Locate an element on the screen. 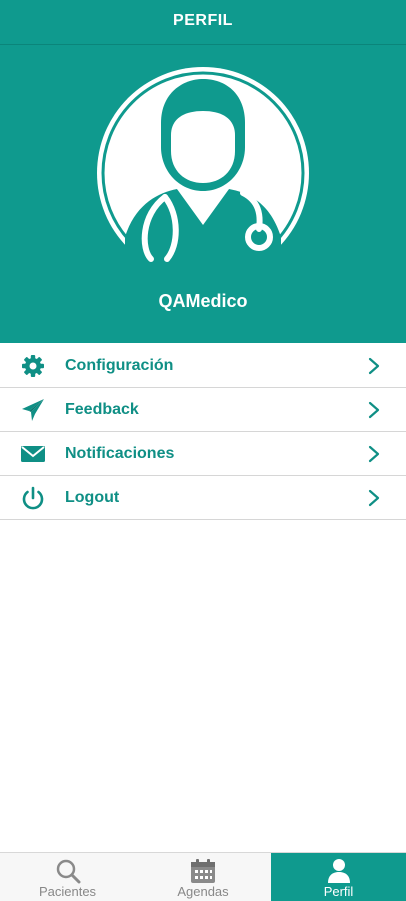 Image resolution: width=406 pixels, height=901 pixels. page-title: PERFIL is located at coordinates (203, 20).